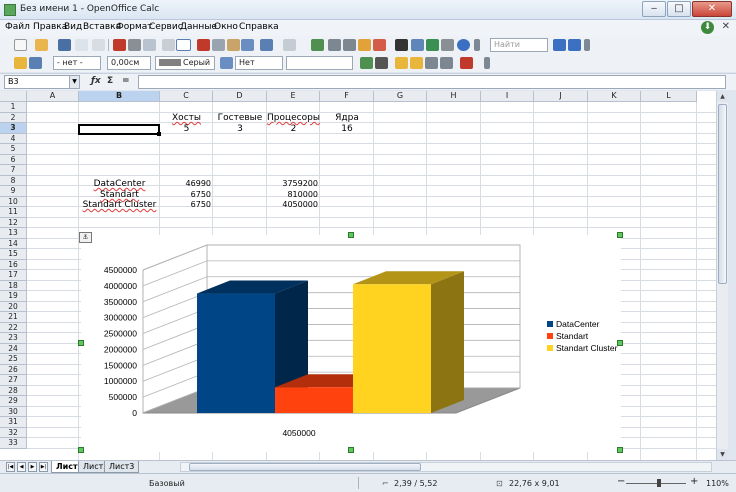  Describe the element at coordinates (293, 96) in the screenshot. I see `column-header-e: E` at that location.